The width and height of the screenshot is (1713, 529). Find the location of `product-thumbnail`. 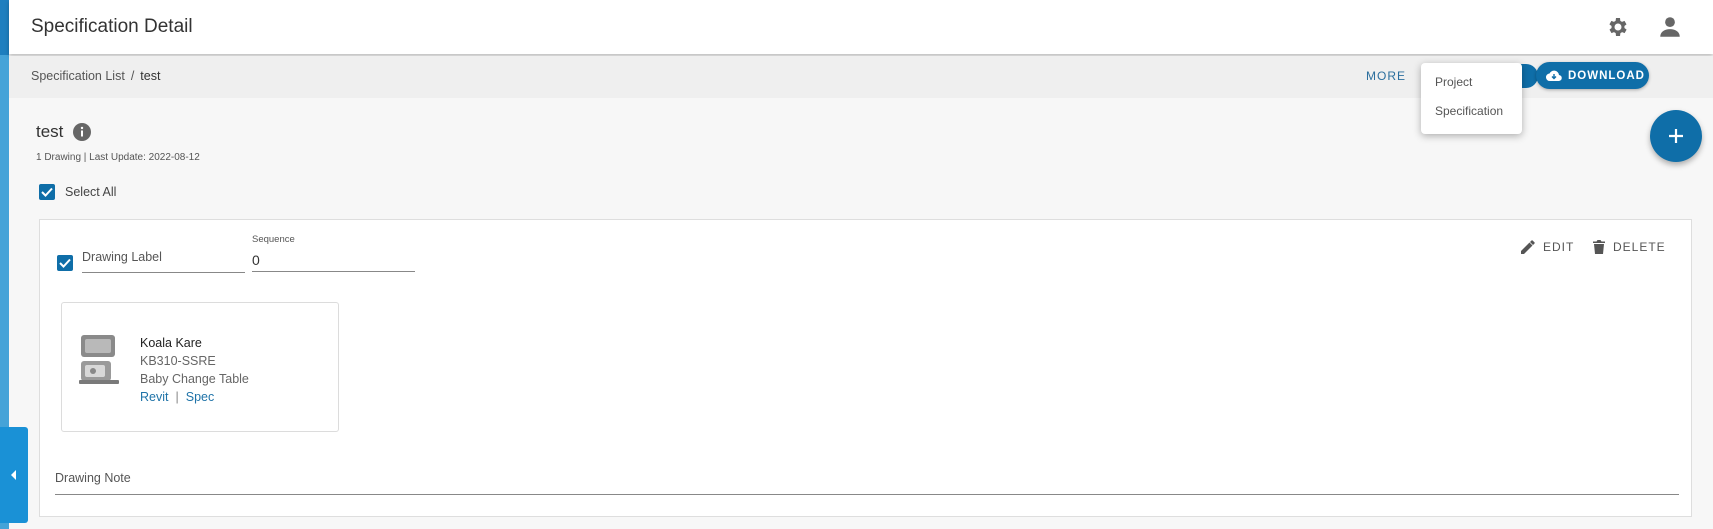

product-thumbnail is located at coordinates (99, 359).